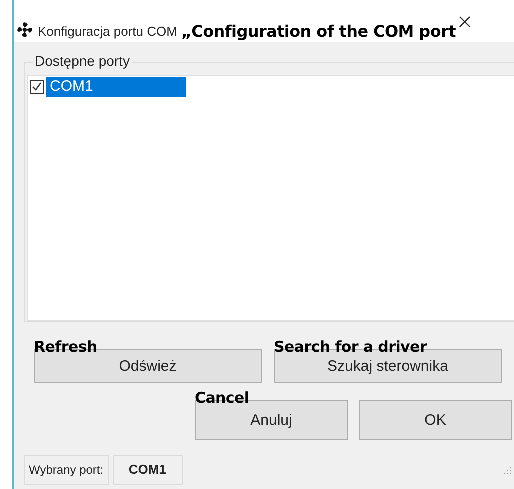 The height and width of the screenshot is (489, 514). Describe the element at coordinates (318, 31) in the screenshot. I see `annotation-label: „Configuration of the COM port` at that location.